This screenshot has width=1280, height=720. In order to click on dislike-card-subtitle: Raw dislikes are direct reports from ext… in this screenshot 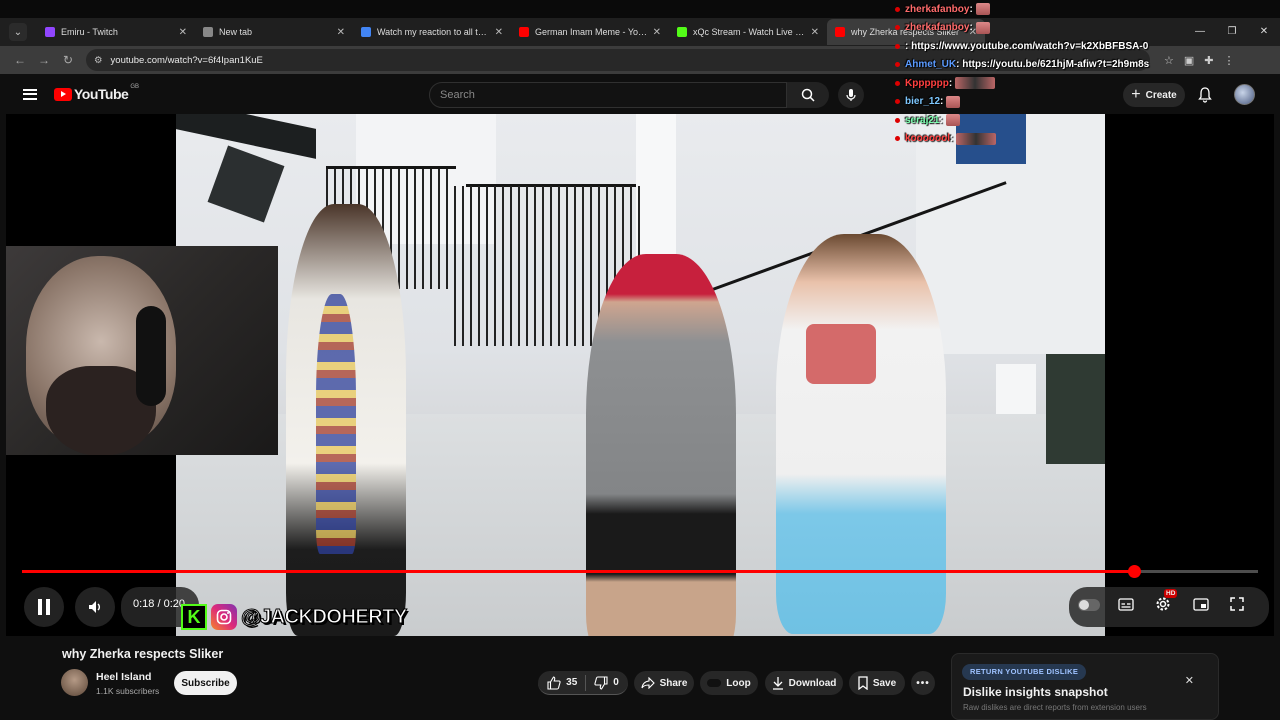, I will do `click(1055, 707)`.